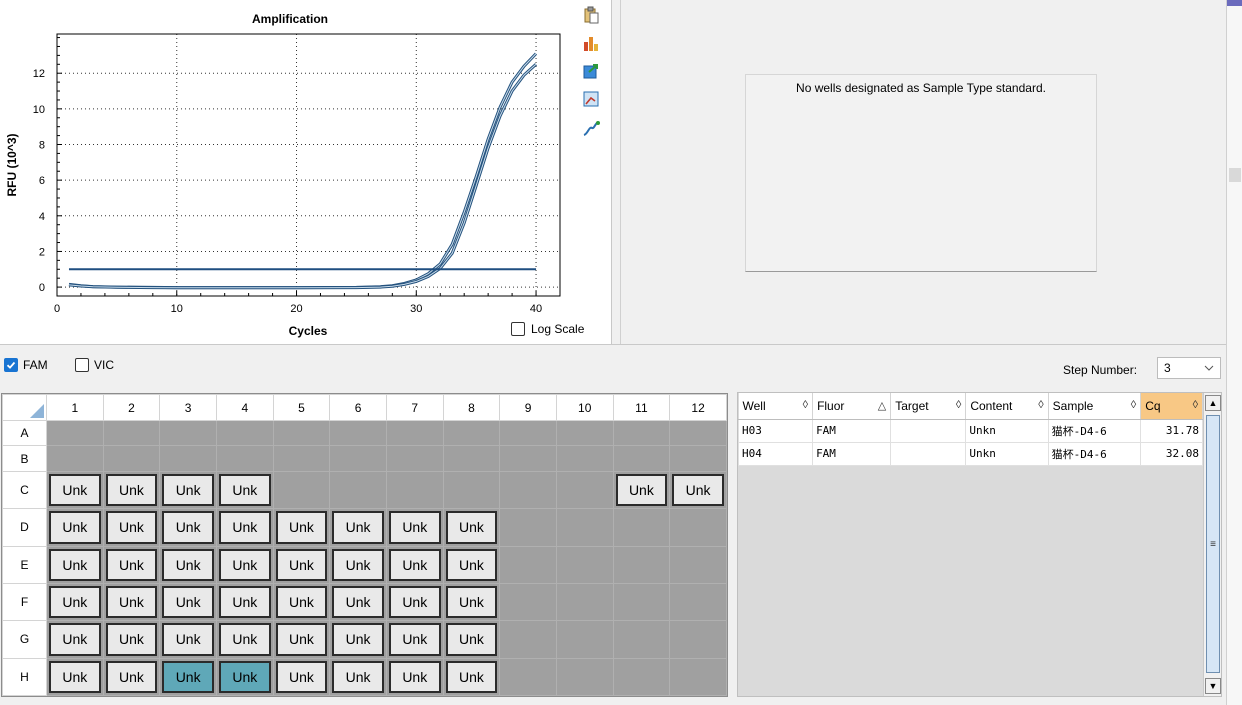 The height and width of the screenshot is (705, 1242). I want to click on plate-column-header: 10, so click(584, 407).